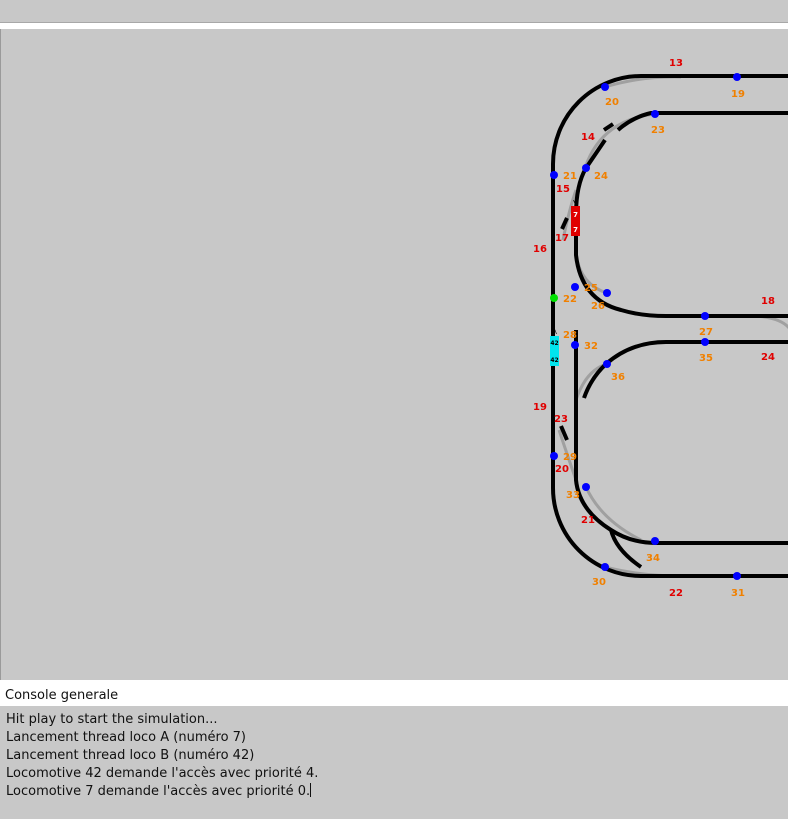 Image resolution: width=788 pixels, height=819 pixels. What do you see at coordinates (130, 755) in the screenshot?
I see `console-line: Lancement thread loco B (numéro 42)` at bounding box center [130, 755].